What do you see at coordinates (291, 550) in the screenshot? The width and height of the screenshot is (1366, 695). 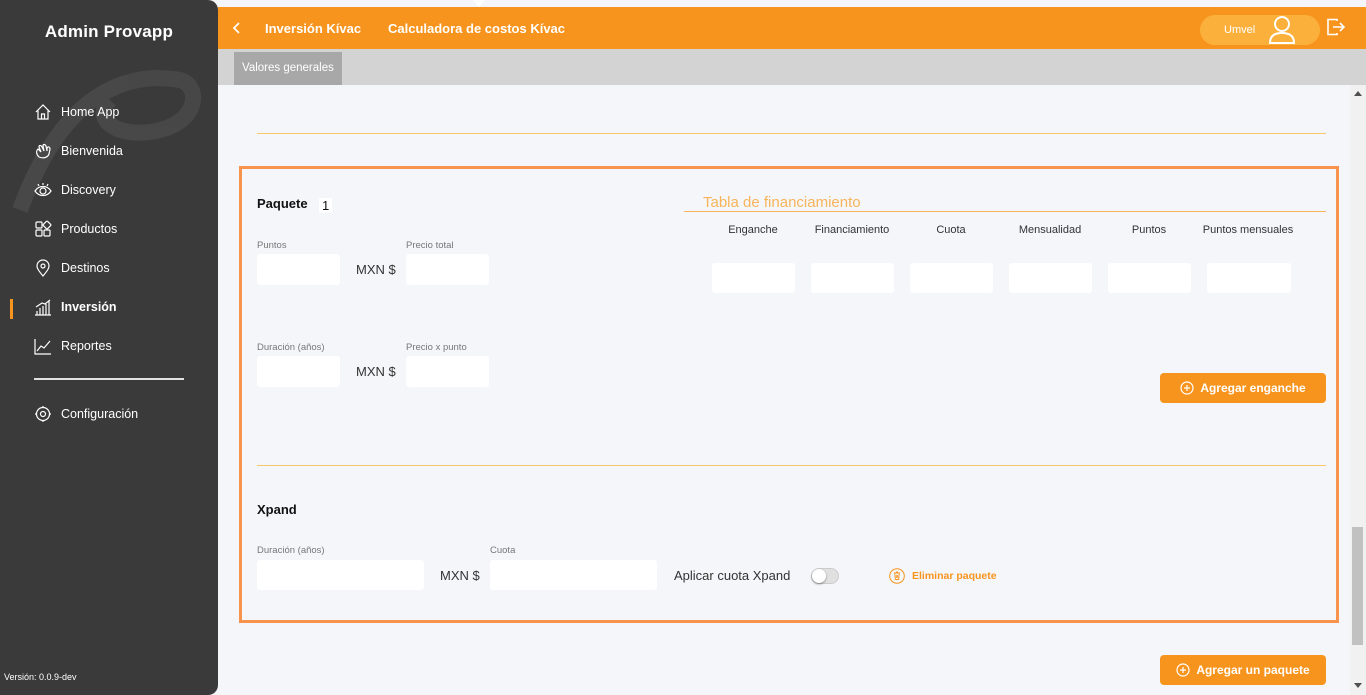 I see `xpand-duracion-label: Duración (años)` at bounding box center [291, 550].